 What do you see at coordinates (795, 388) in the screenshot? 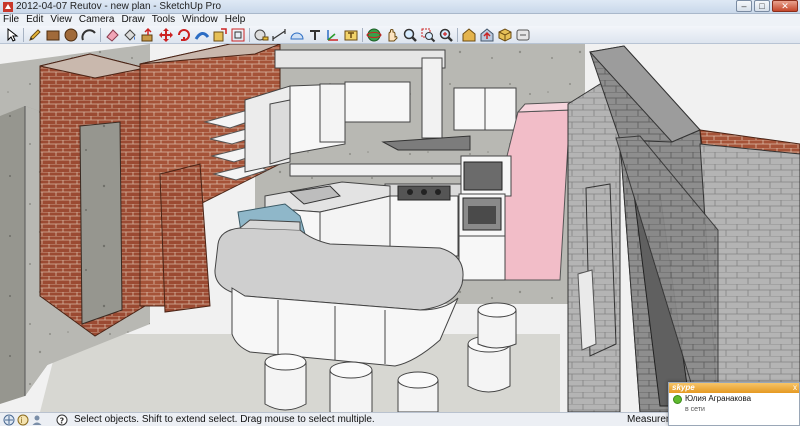
I see `skype-close-button: x` at bounding box center [795, 388].